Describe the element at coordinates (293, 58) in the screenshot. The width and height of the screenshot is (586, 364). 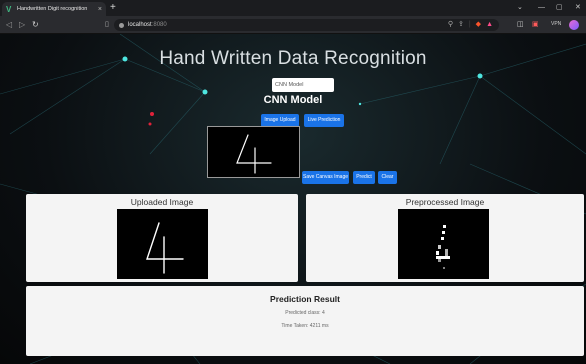
I see `page-title: Hand Written Data Recognition` at that location.